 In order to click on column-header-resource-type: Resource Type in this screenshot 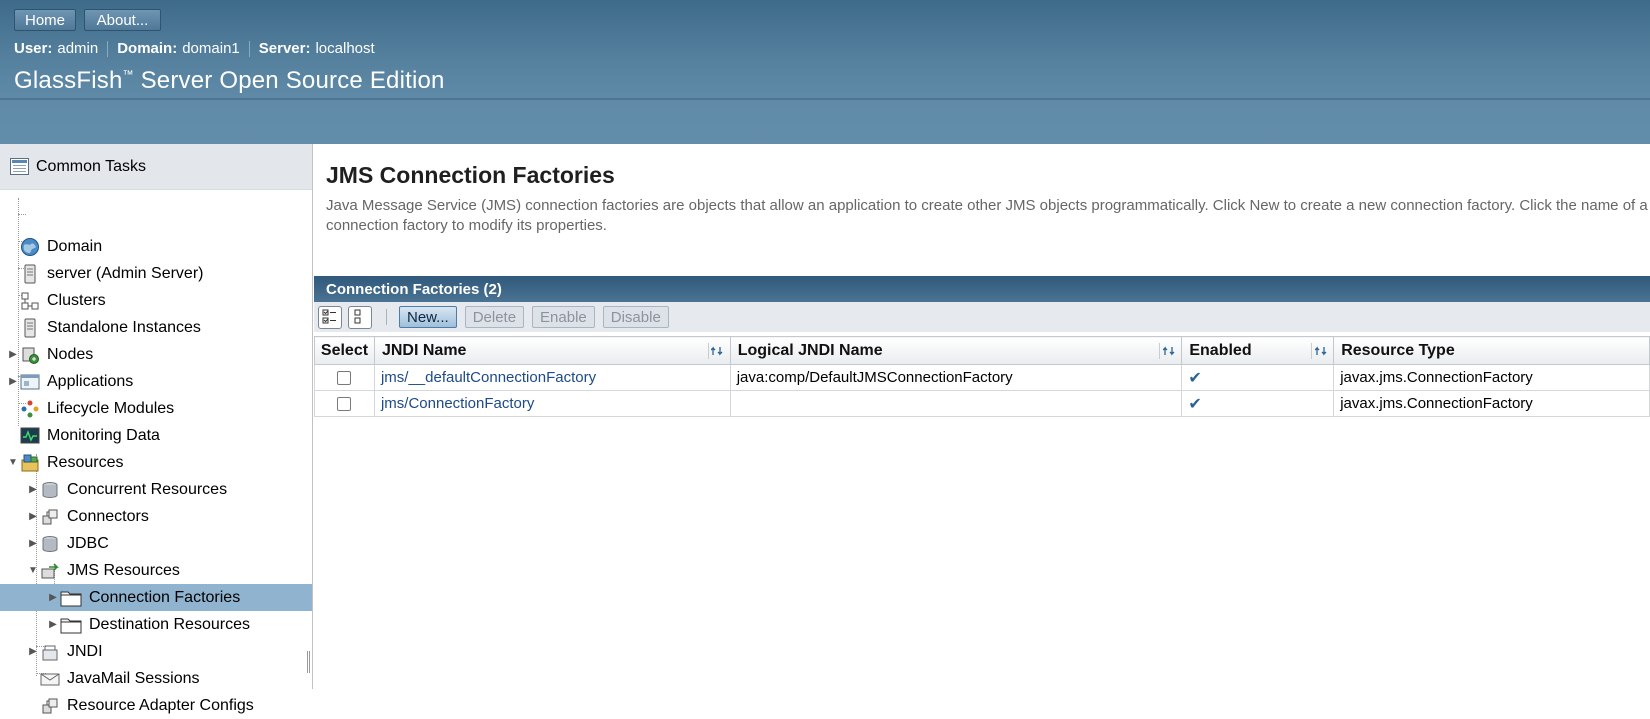, I will do `click(1491, 350)`.